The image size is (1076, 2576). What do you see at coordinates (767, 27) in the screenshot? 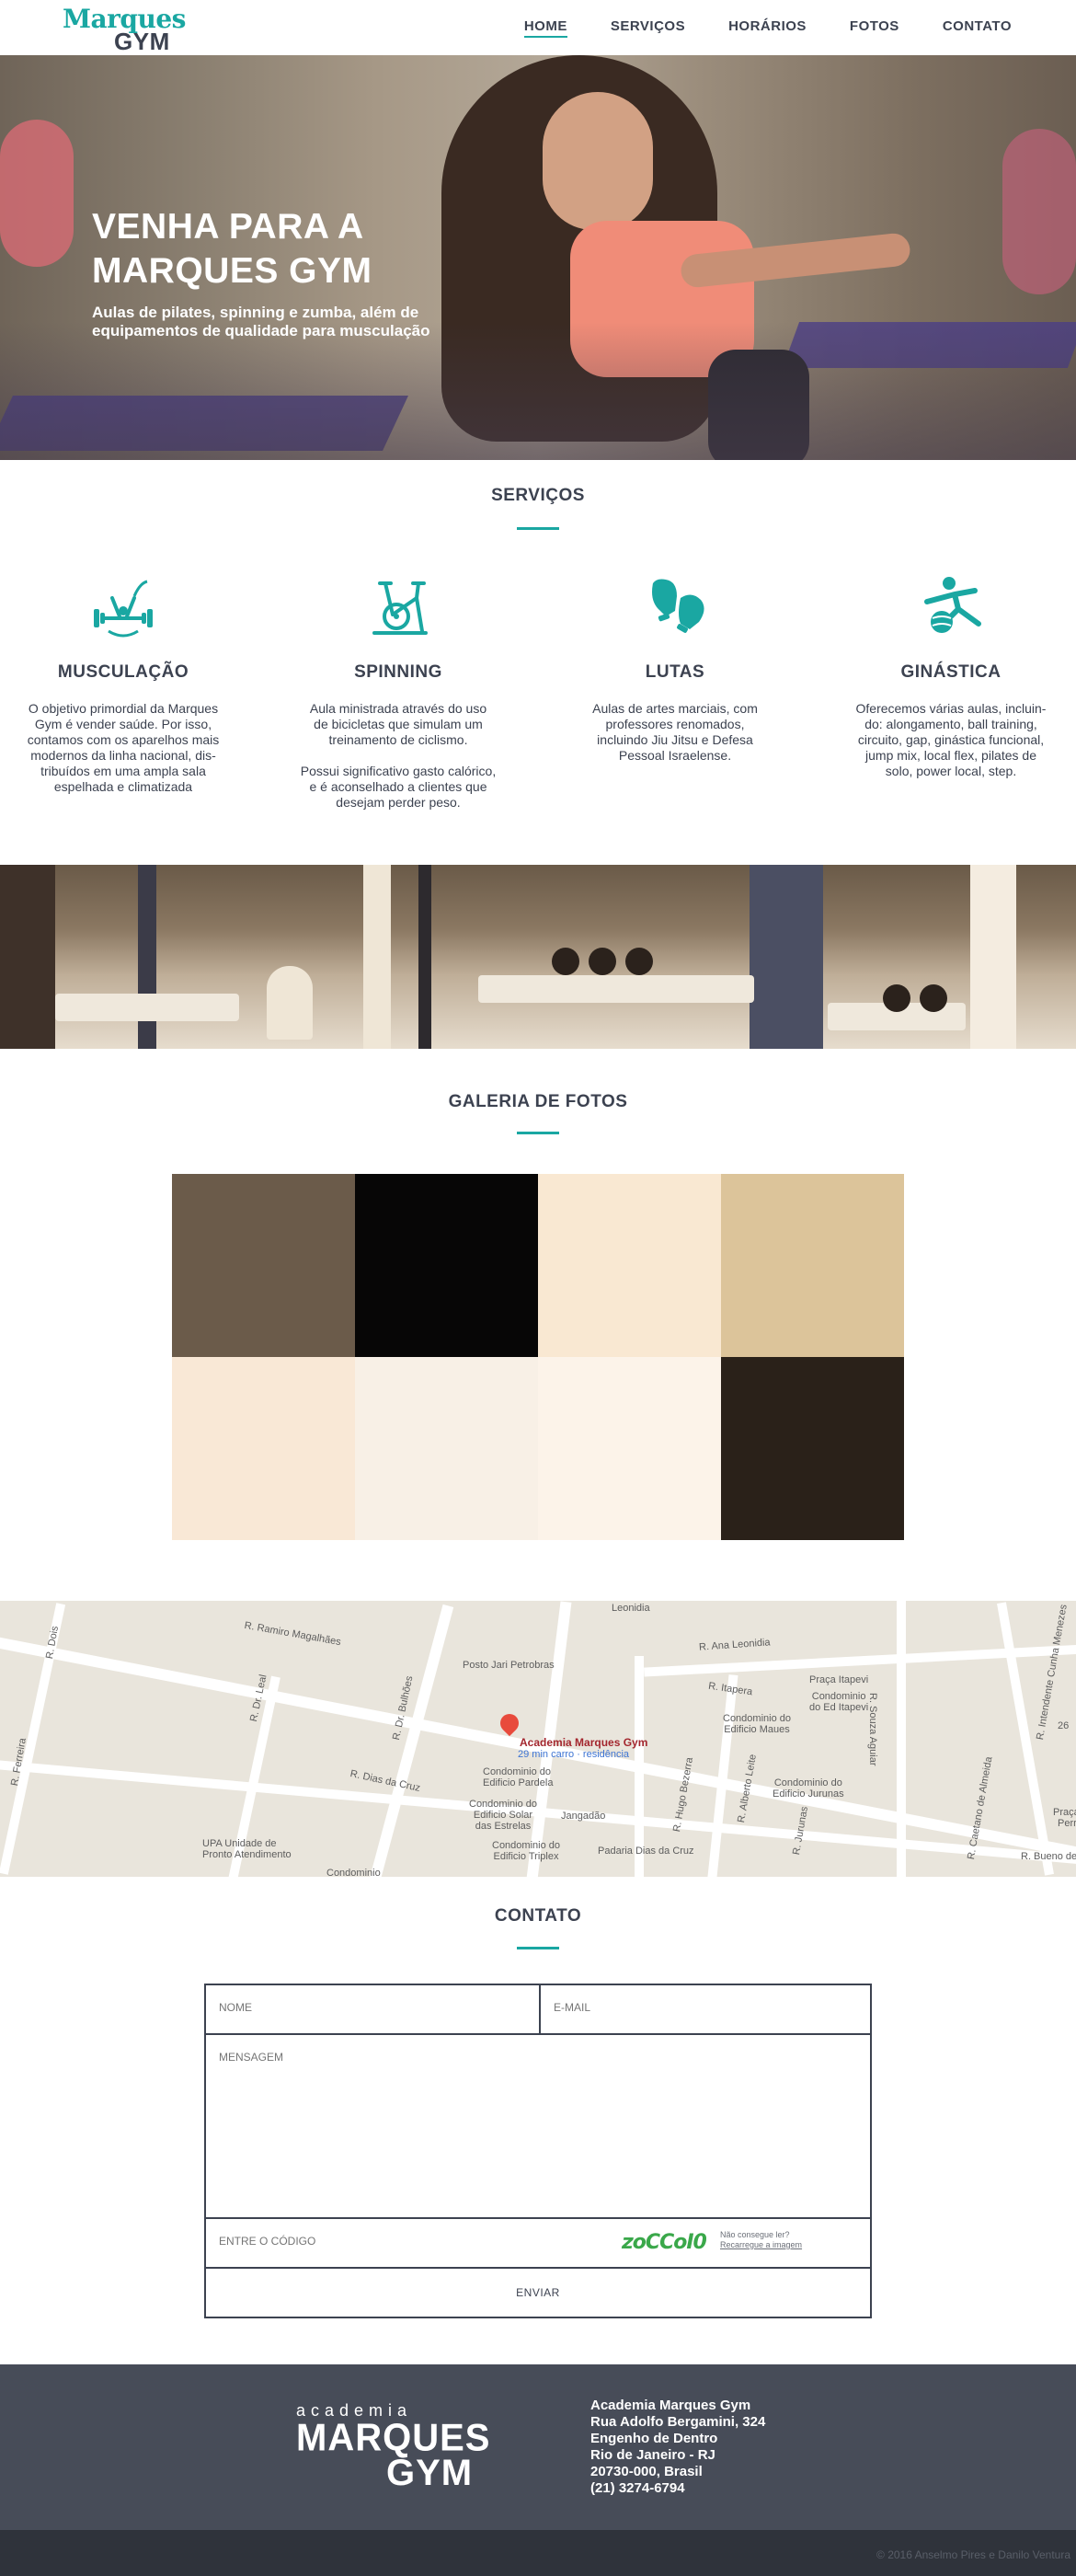
I see `nav-horarios: HORÁRIOS` at bounding box center [767, 27].